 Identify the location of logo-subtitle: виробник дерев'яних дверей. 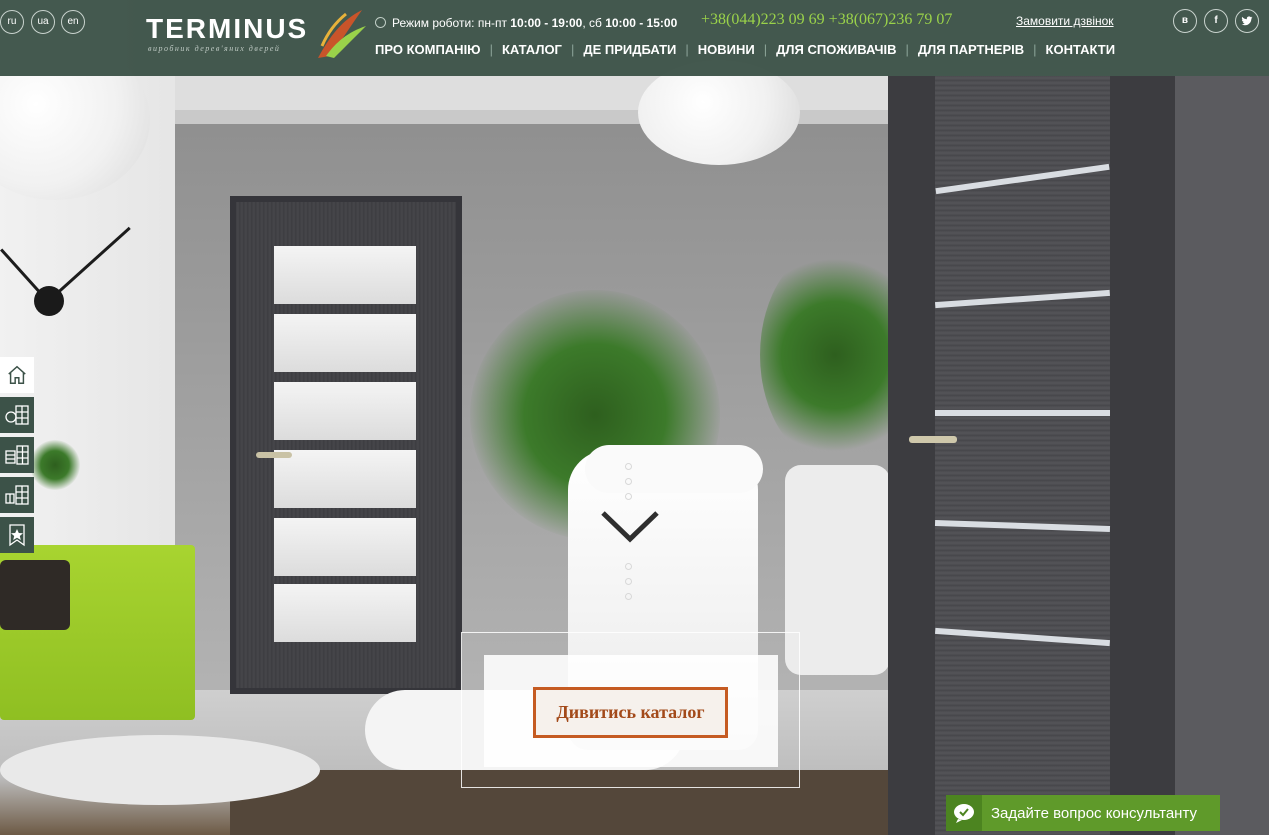
(214, 48).